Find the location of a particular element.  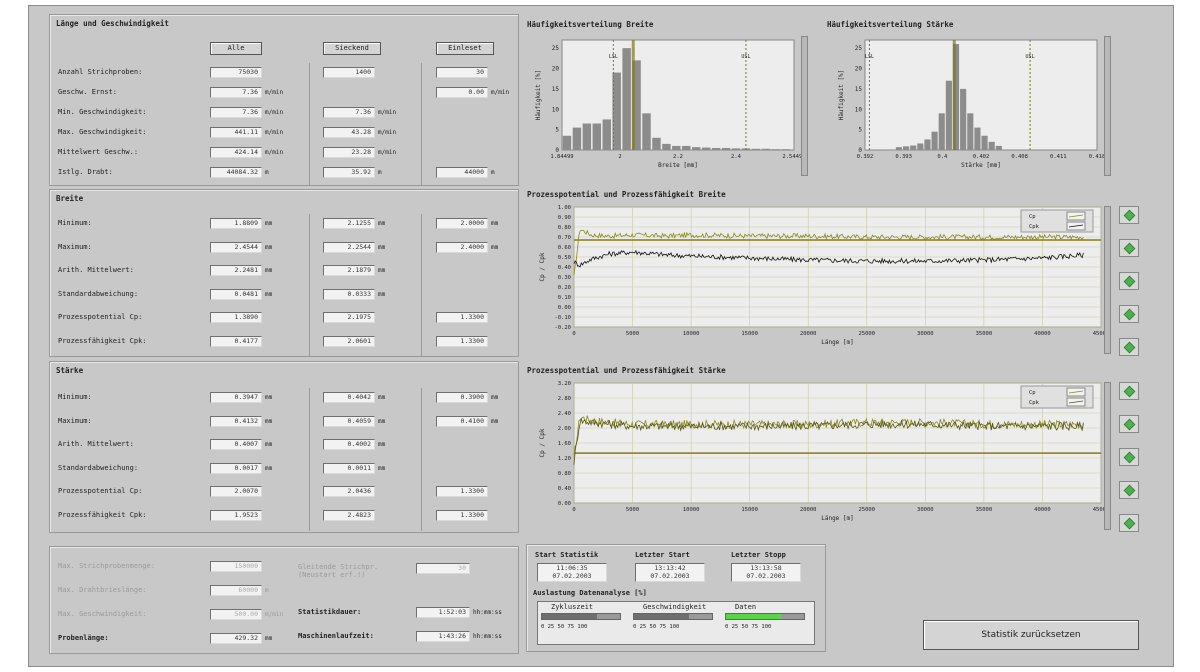

hist-usl-label: USL is located at coordinates (745, 57).